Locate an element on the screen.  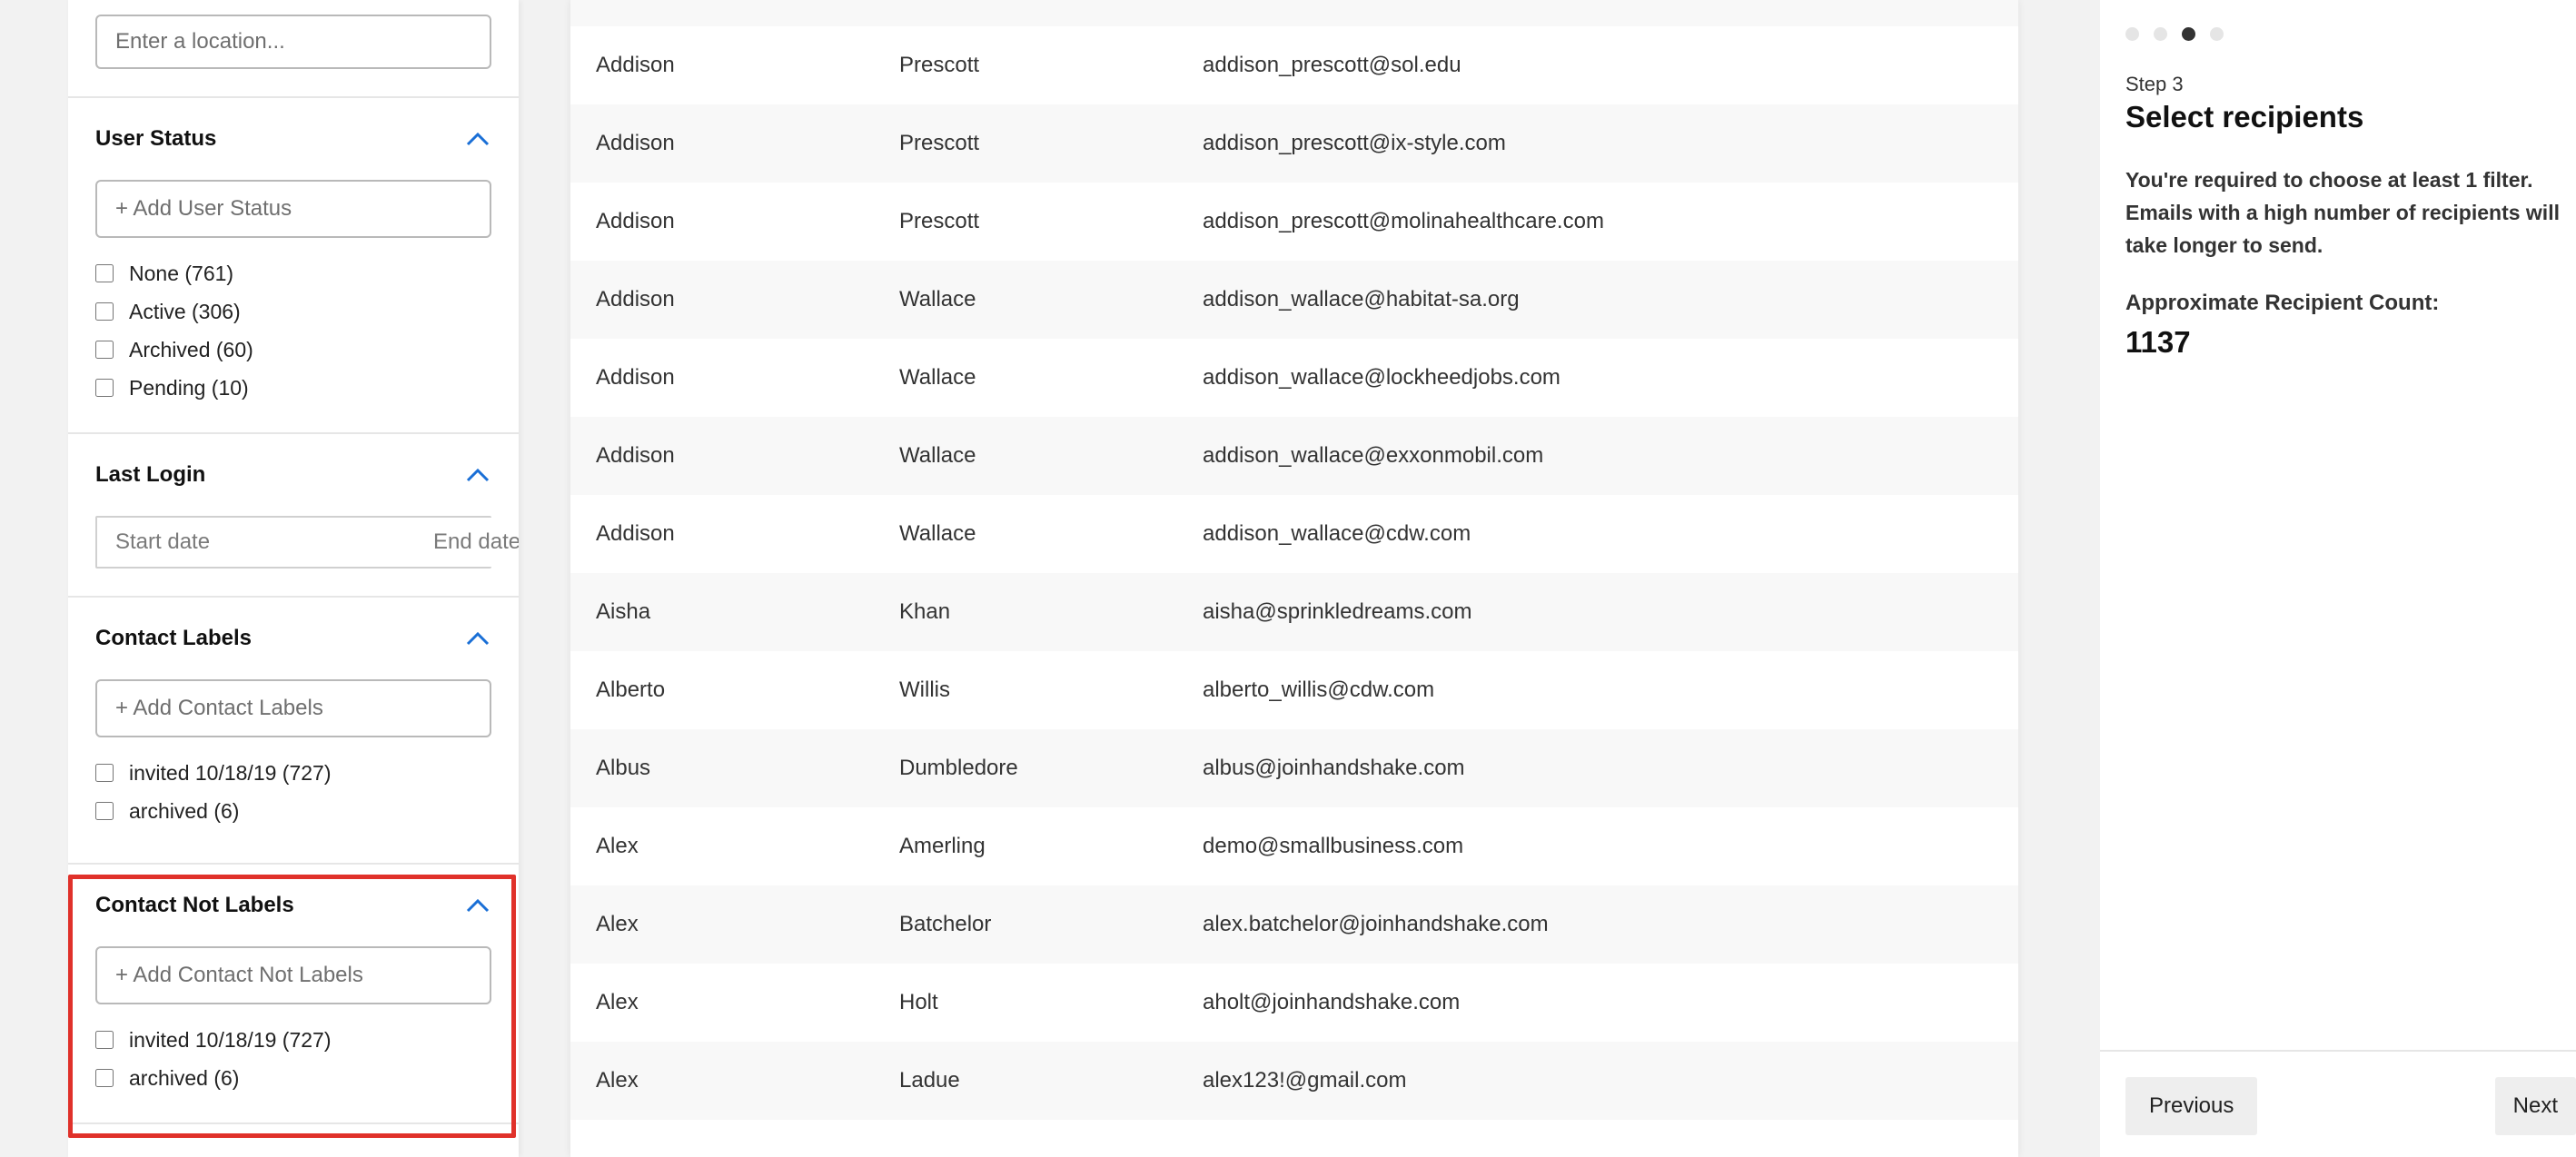
location-input is located at coordinates (293, 42).